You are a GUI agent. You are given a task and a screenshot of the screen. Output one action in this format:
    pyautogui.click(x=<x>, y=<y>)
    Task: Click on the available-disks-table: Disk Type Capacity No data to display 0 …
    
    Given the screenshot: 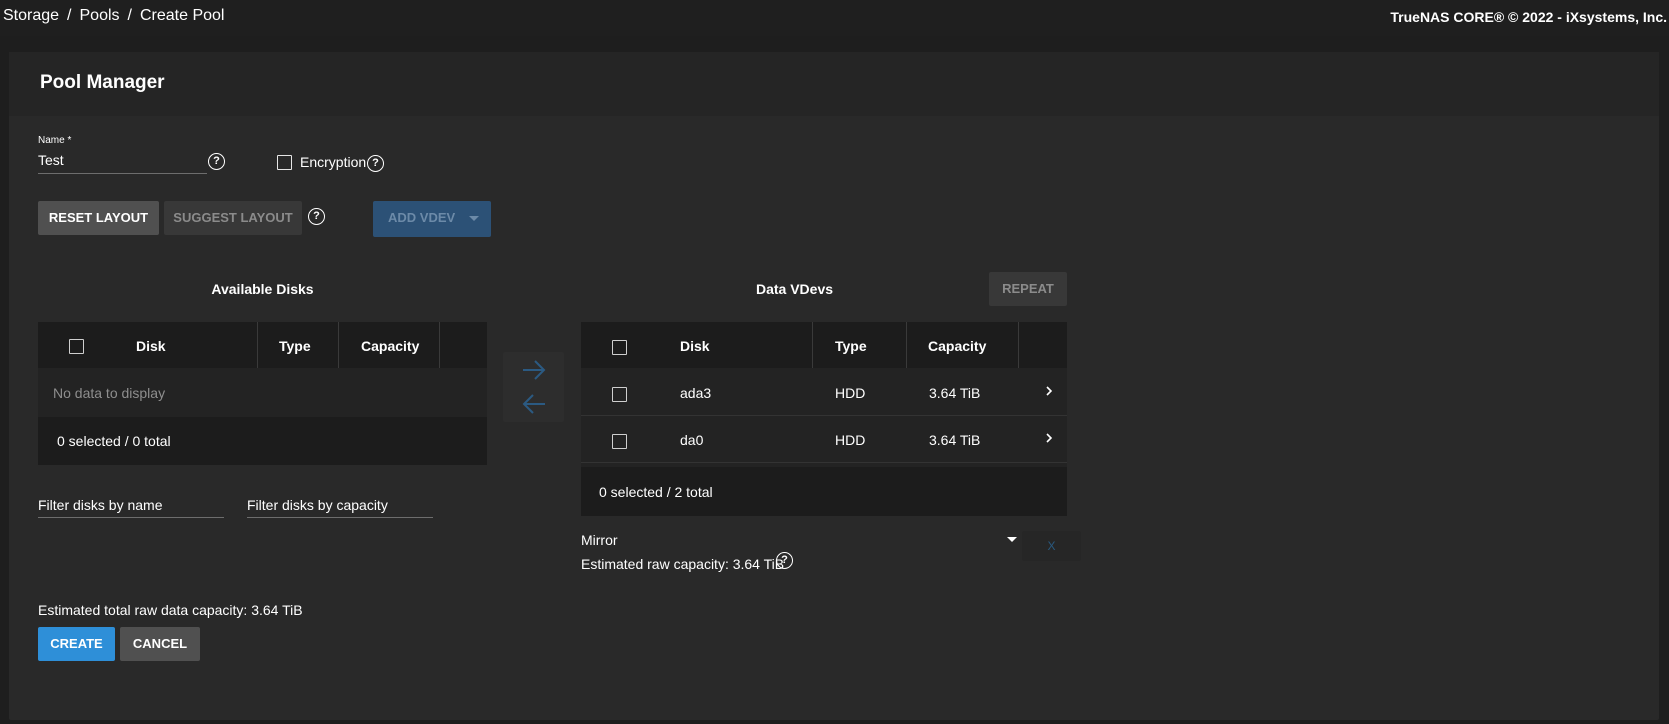 What is the action you would take?
    pyautogui.click(x=262, y=393)
    